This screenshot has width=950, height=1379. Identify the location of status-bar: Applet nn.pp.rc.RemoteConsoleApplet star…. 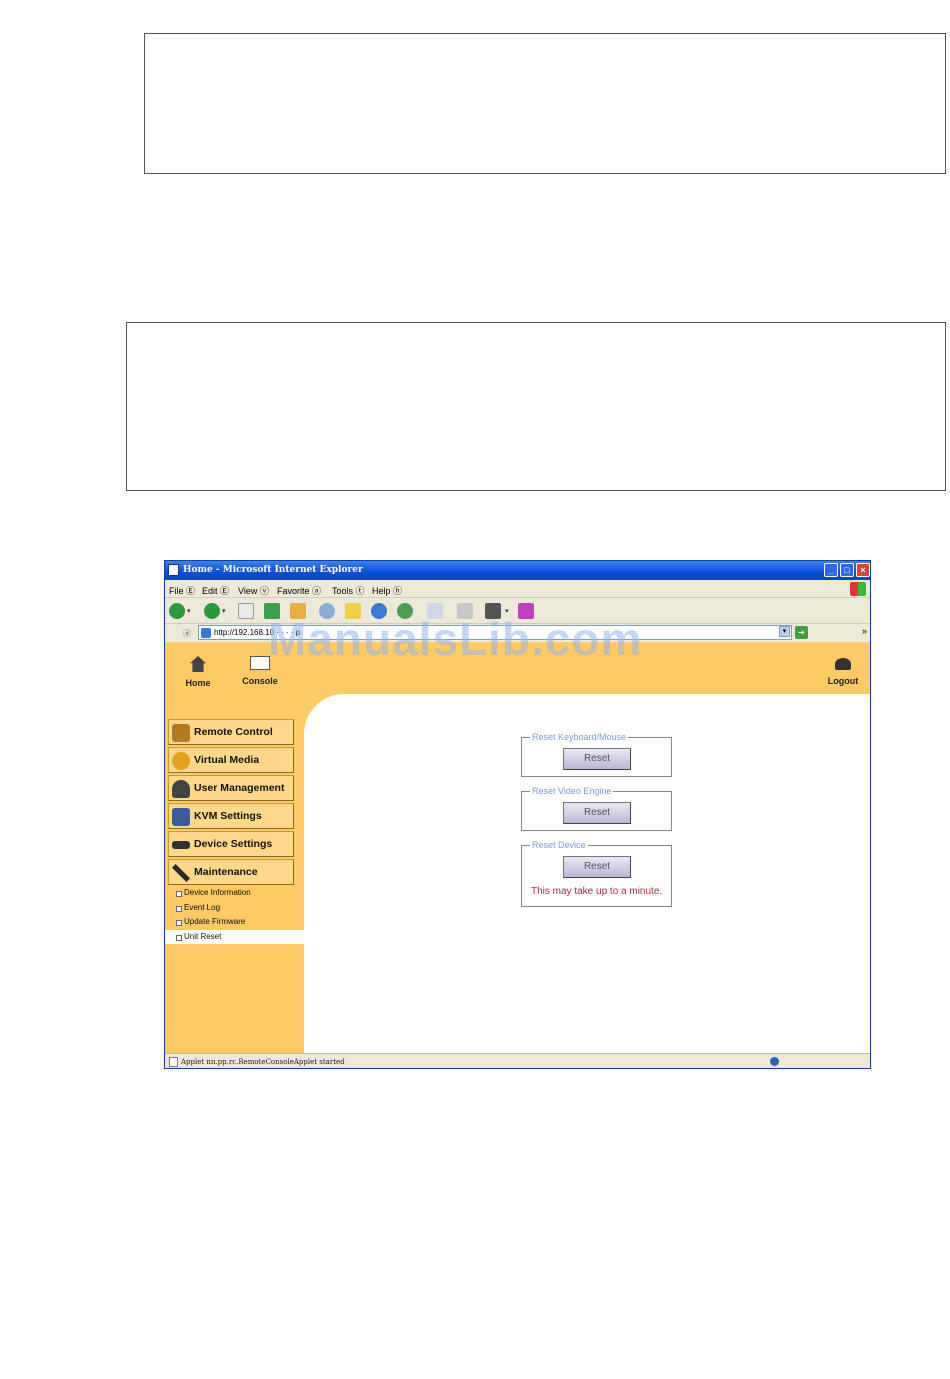
(517, 1060).